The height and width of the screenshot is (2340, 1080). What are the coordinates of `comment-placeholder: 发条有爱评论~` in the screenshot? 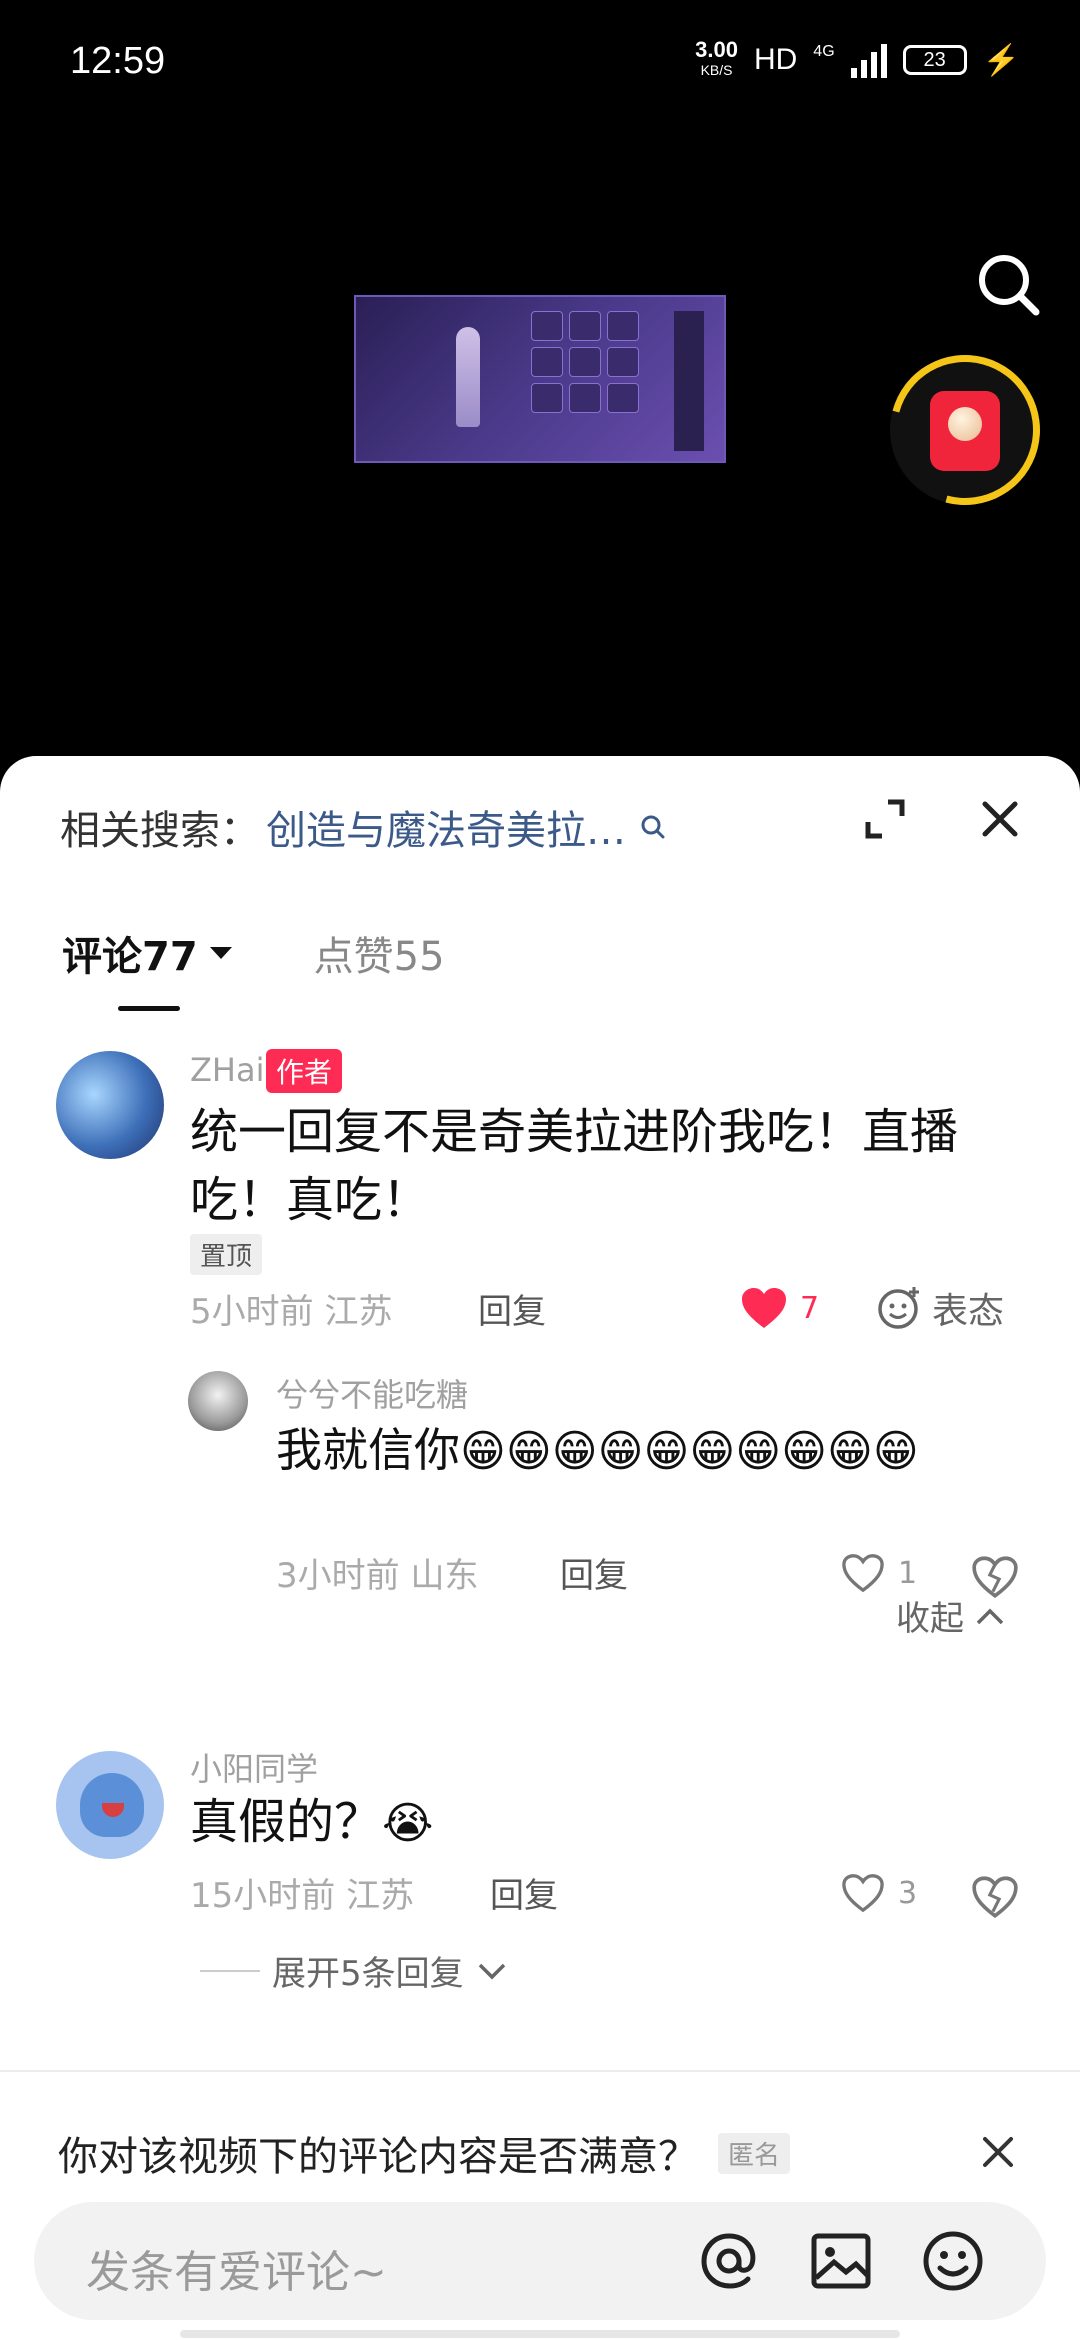 It's located at (236, 2272).